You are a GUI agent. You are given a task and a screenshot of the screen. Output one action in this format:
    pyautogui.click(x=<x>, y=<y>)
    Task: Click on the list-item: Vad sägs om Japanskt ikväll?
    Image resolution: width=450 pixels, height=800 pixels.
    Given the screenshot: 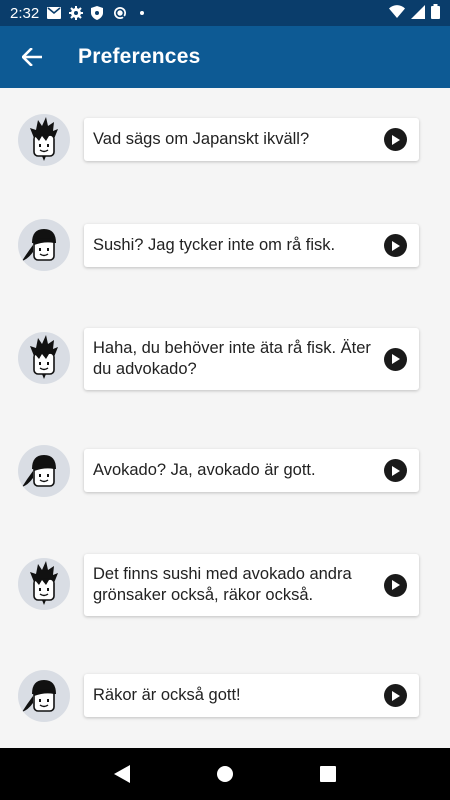 What is the action you would take?
    pyautogui.click(x=225, y=152)
    